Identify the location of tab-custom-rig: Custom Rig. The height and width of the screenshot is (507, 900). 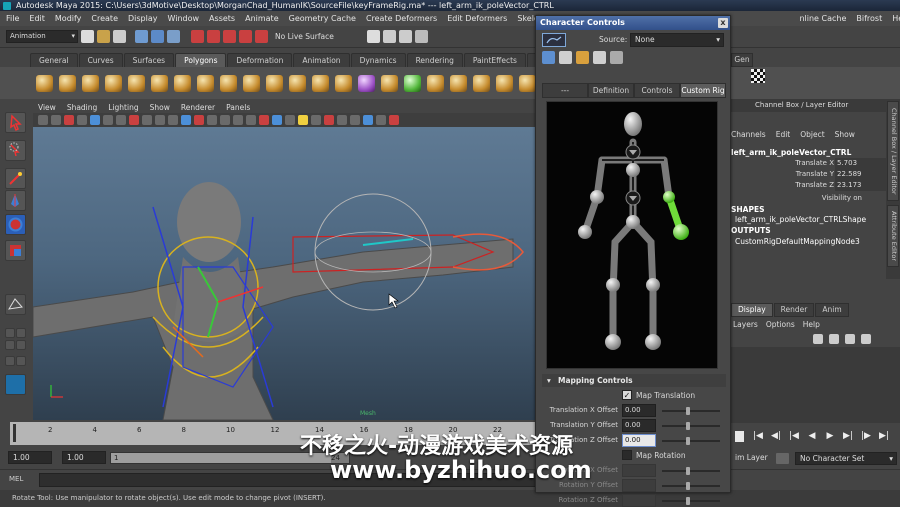
(703, 90).